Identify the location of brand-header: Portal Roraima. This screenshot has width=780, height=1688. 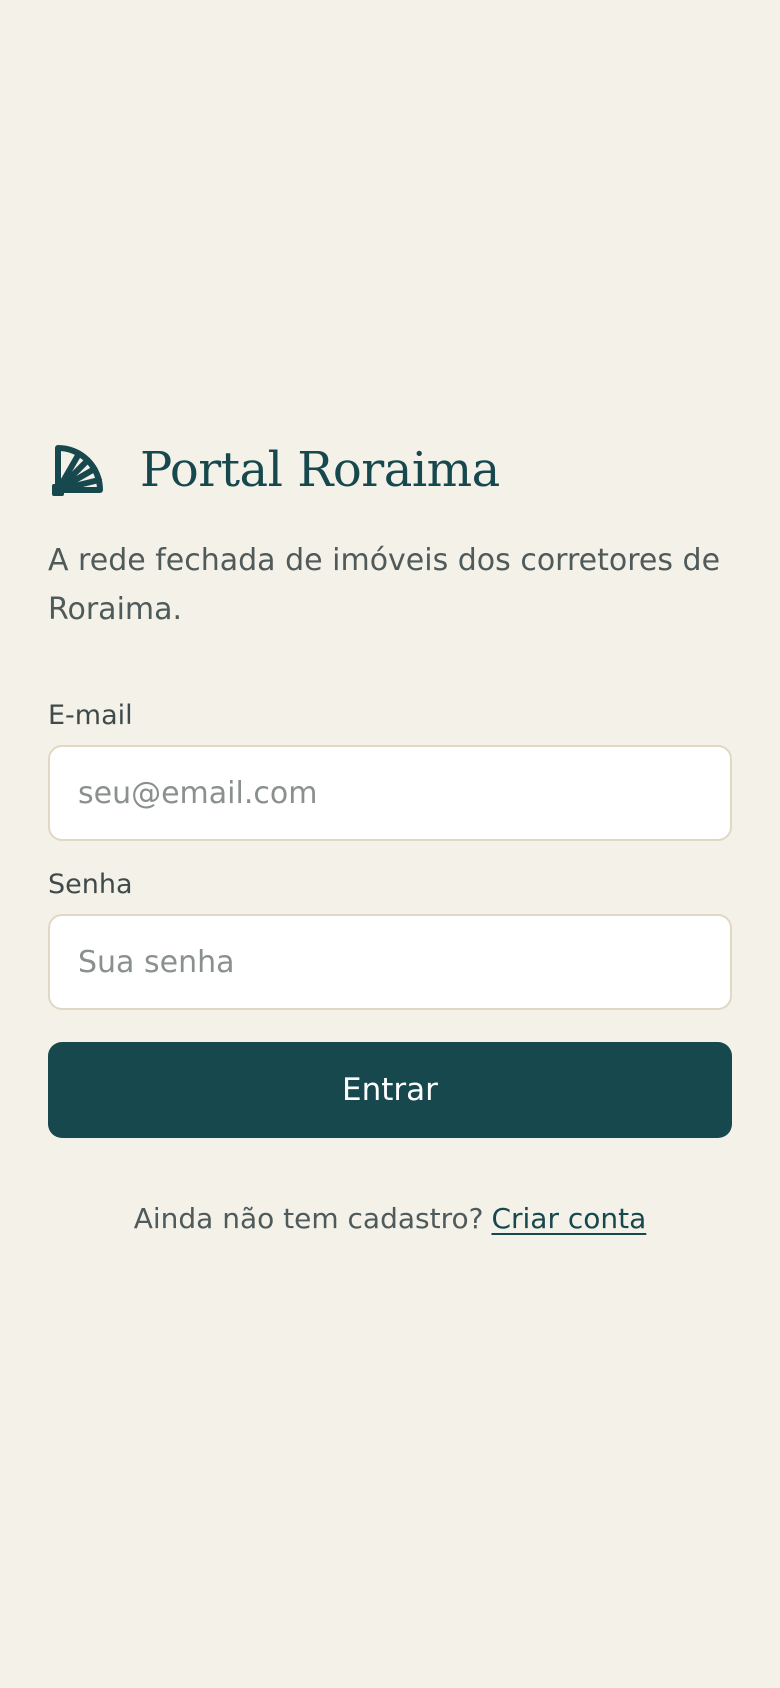
(390, 470).